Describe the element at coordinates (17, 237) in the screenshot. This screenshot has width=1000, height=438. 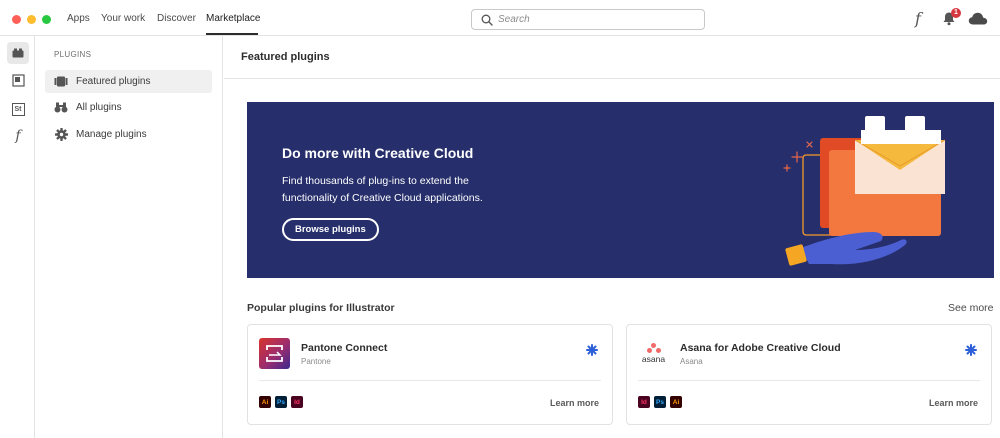
I see `left-rail: St f` at that location.